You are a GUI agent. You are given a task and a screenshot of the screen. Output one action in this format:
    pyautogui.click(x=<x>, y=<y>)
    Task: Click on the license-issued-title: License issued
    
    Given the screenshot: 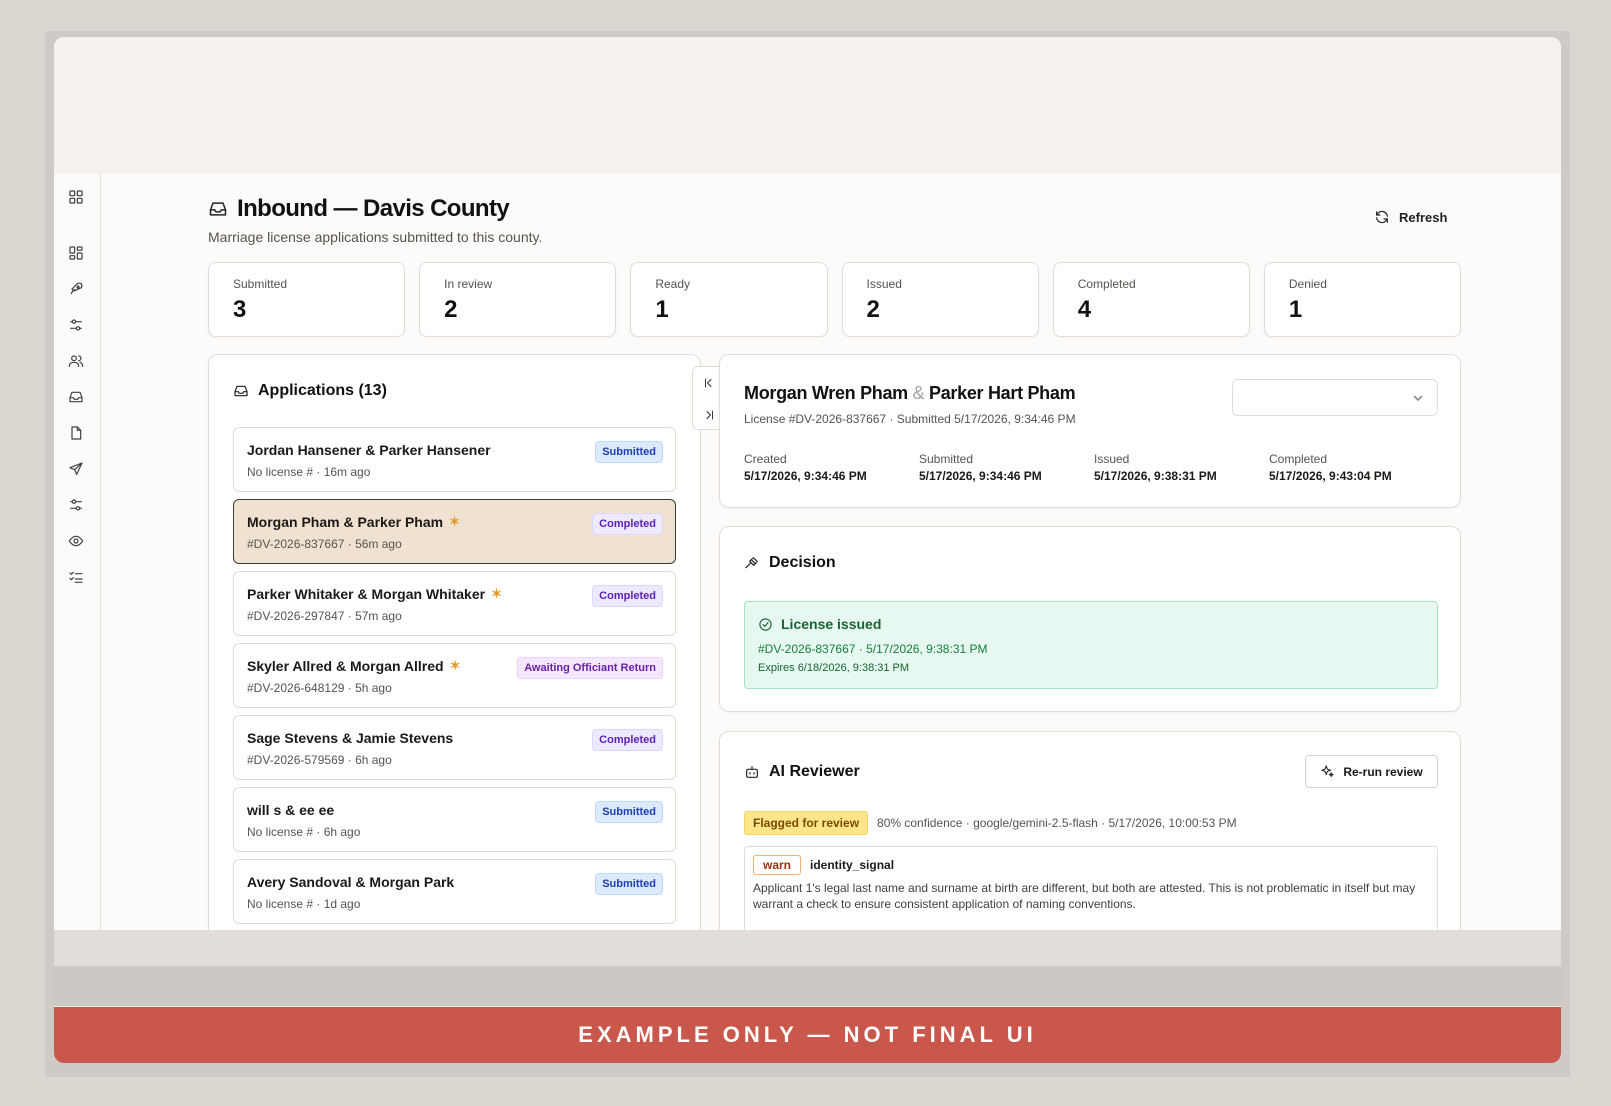 What is the action you would take?
    pyautogui.click(x=819, y=624)
    